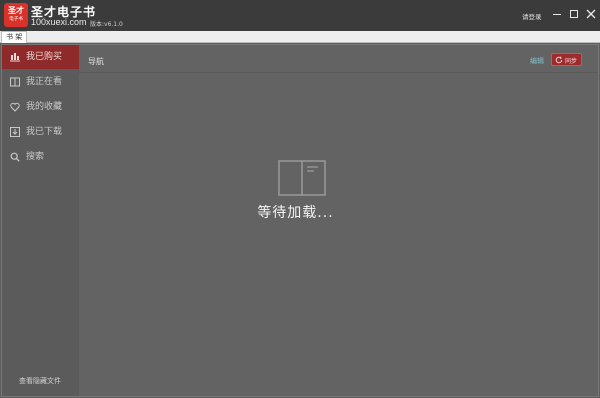  I want to click on tab-bookshelf: 书 架, so click(14, 37).